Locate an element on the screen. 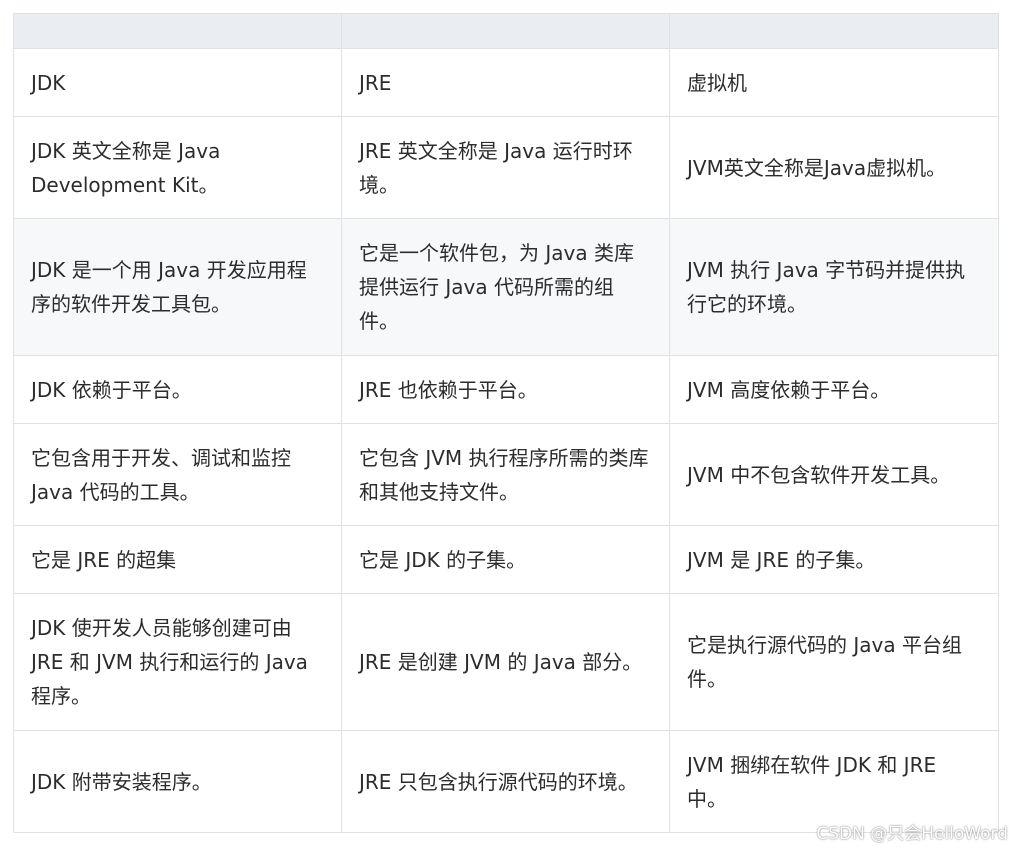 The height and width of the screenshot is (850, 1022). table-cell: JVM 执行 Java 字节码并提供执行它的环境。 is located at coordinates (834, 287).